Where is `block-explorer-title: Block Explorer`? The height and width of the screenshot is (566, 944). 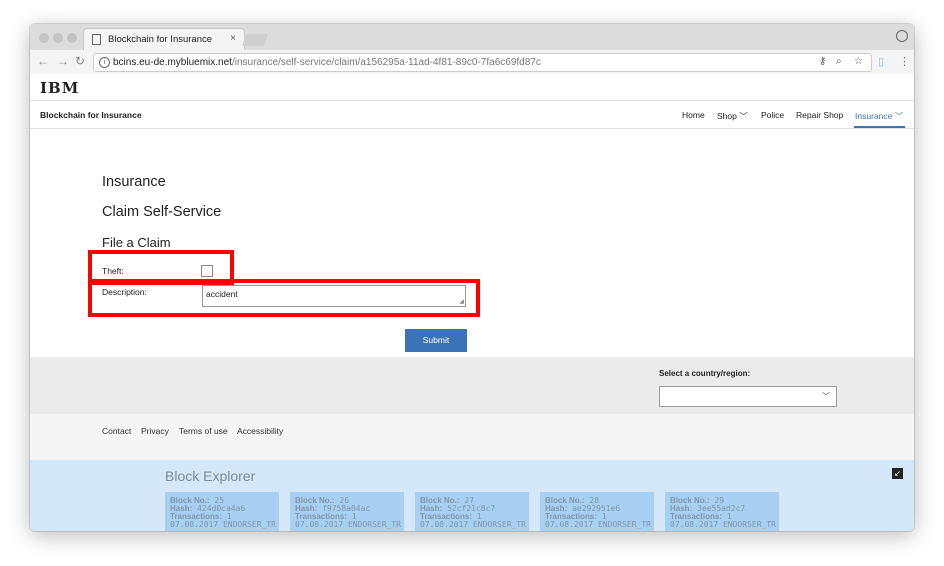
block-explorer-title: Block Explorer is located at coordinates (210, 476).